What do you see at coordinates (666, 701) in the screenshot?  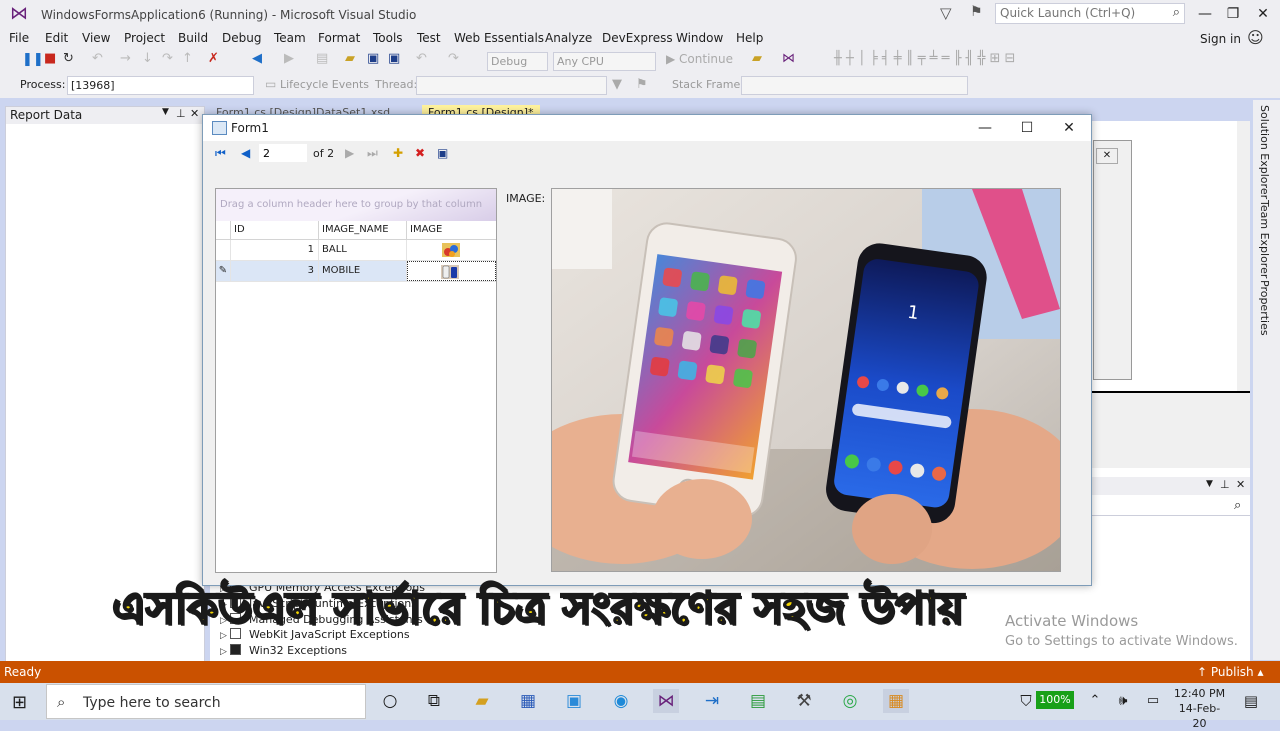 I see `visual-studio-taskbar-icon: ⋈` at bounding box center [666, 701].